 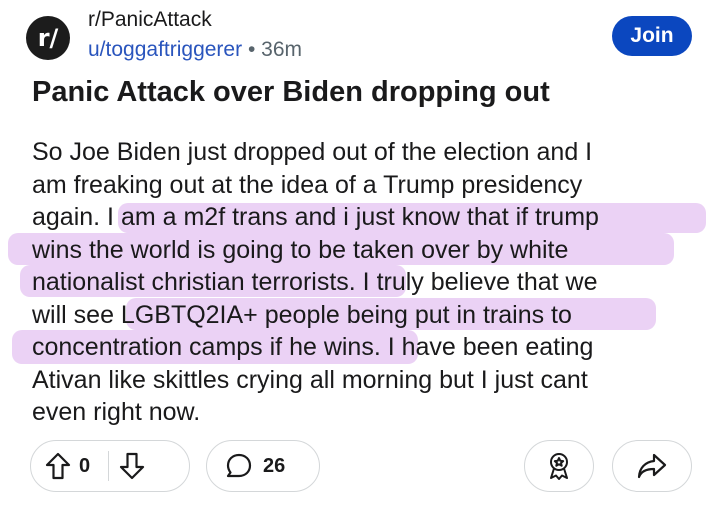 What do you see at coordinates (282, 49) in the screenshot?
I see `post-time: 36m` at bounding box center [282, 49].